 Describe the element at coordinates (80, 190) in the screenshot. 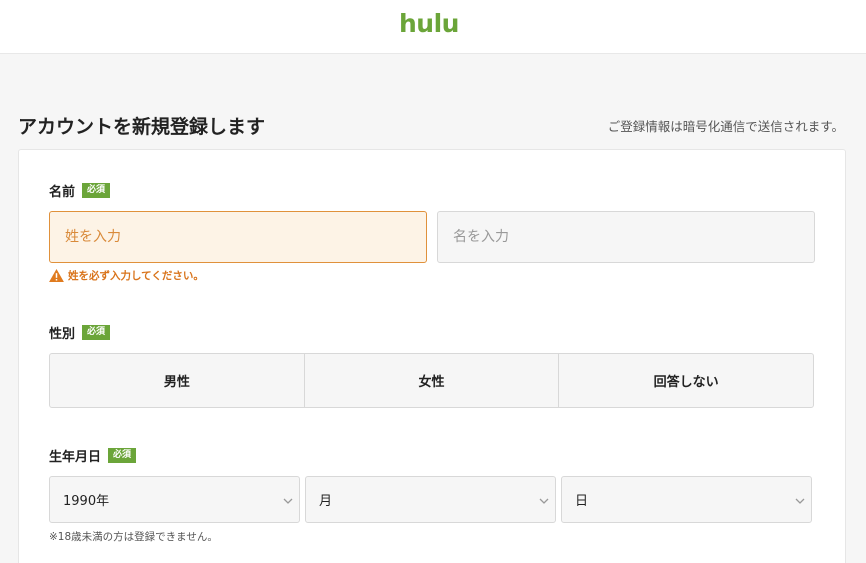

I see `name-label-row: 名前 必須` at that location.